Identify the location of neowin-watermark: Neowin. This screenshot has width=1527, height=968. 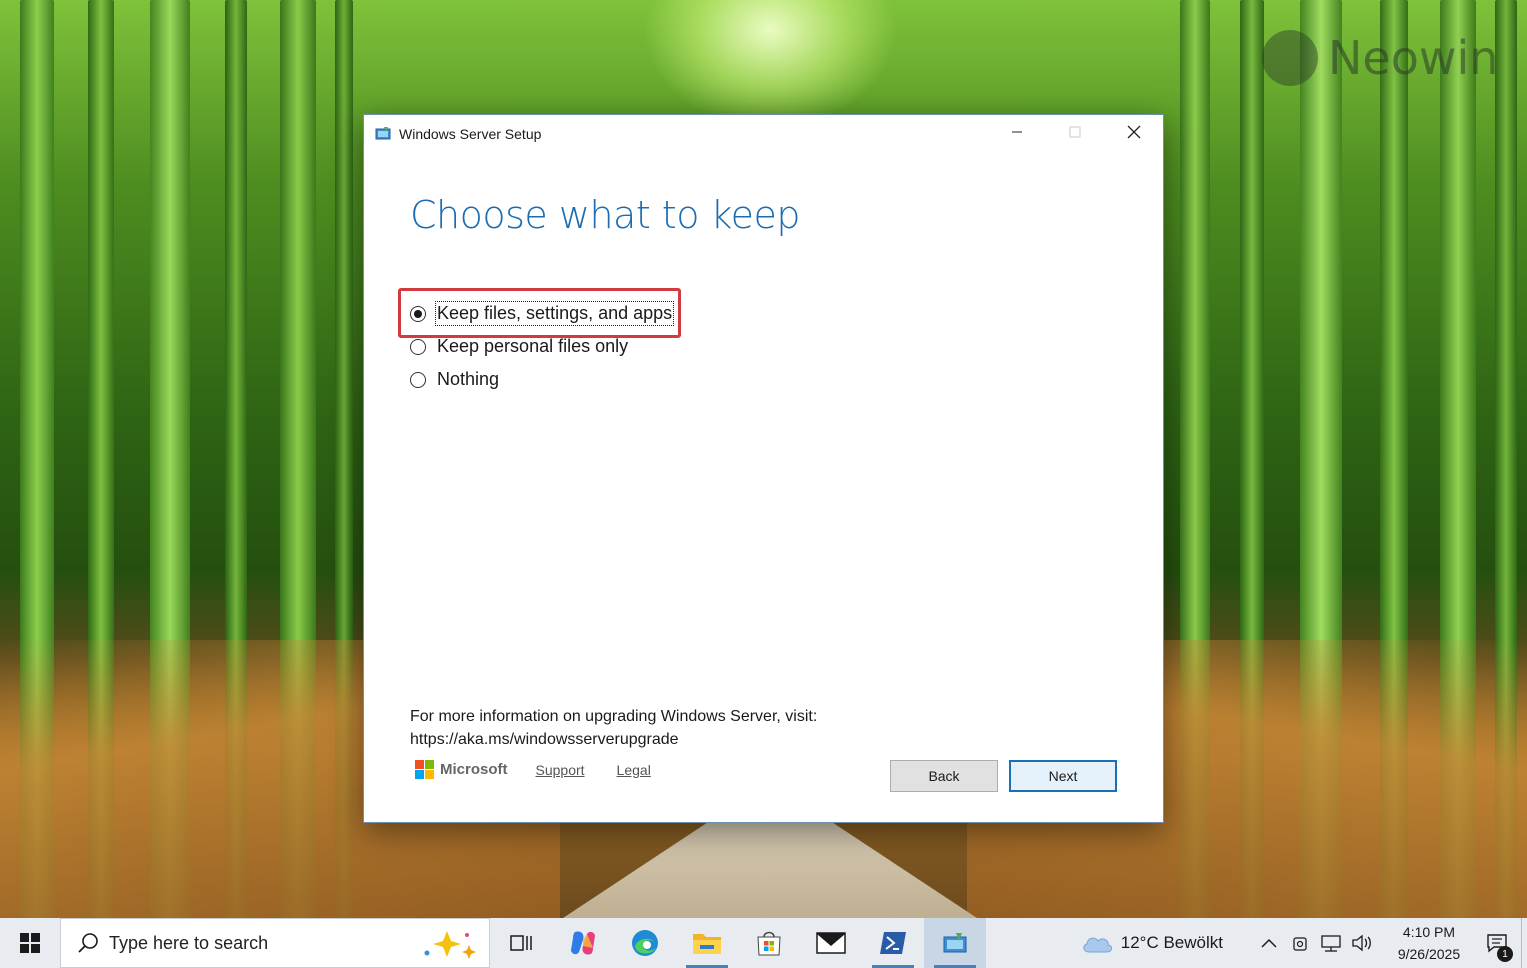
(1380, 58).